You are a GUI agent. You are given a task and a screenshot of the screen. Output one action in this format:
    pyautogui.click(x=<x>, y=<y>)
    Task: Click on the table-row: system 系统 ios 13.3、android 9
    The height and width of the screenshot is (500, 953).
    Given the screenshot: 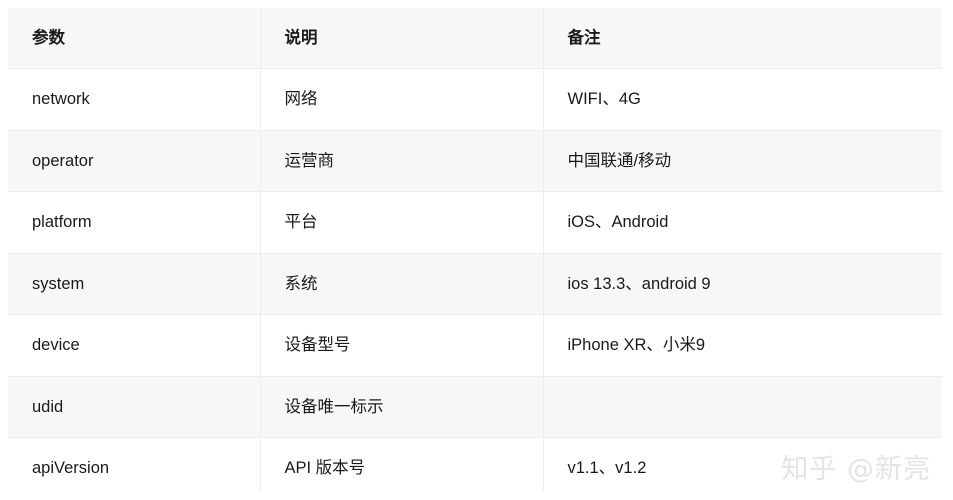 What is the action you would take?
    pyautogui.click(x=475, y=284)
    